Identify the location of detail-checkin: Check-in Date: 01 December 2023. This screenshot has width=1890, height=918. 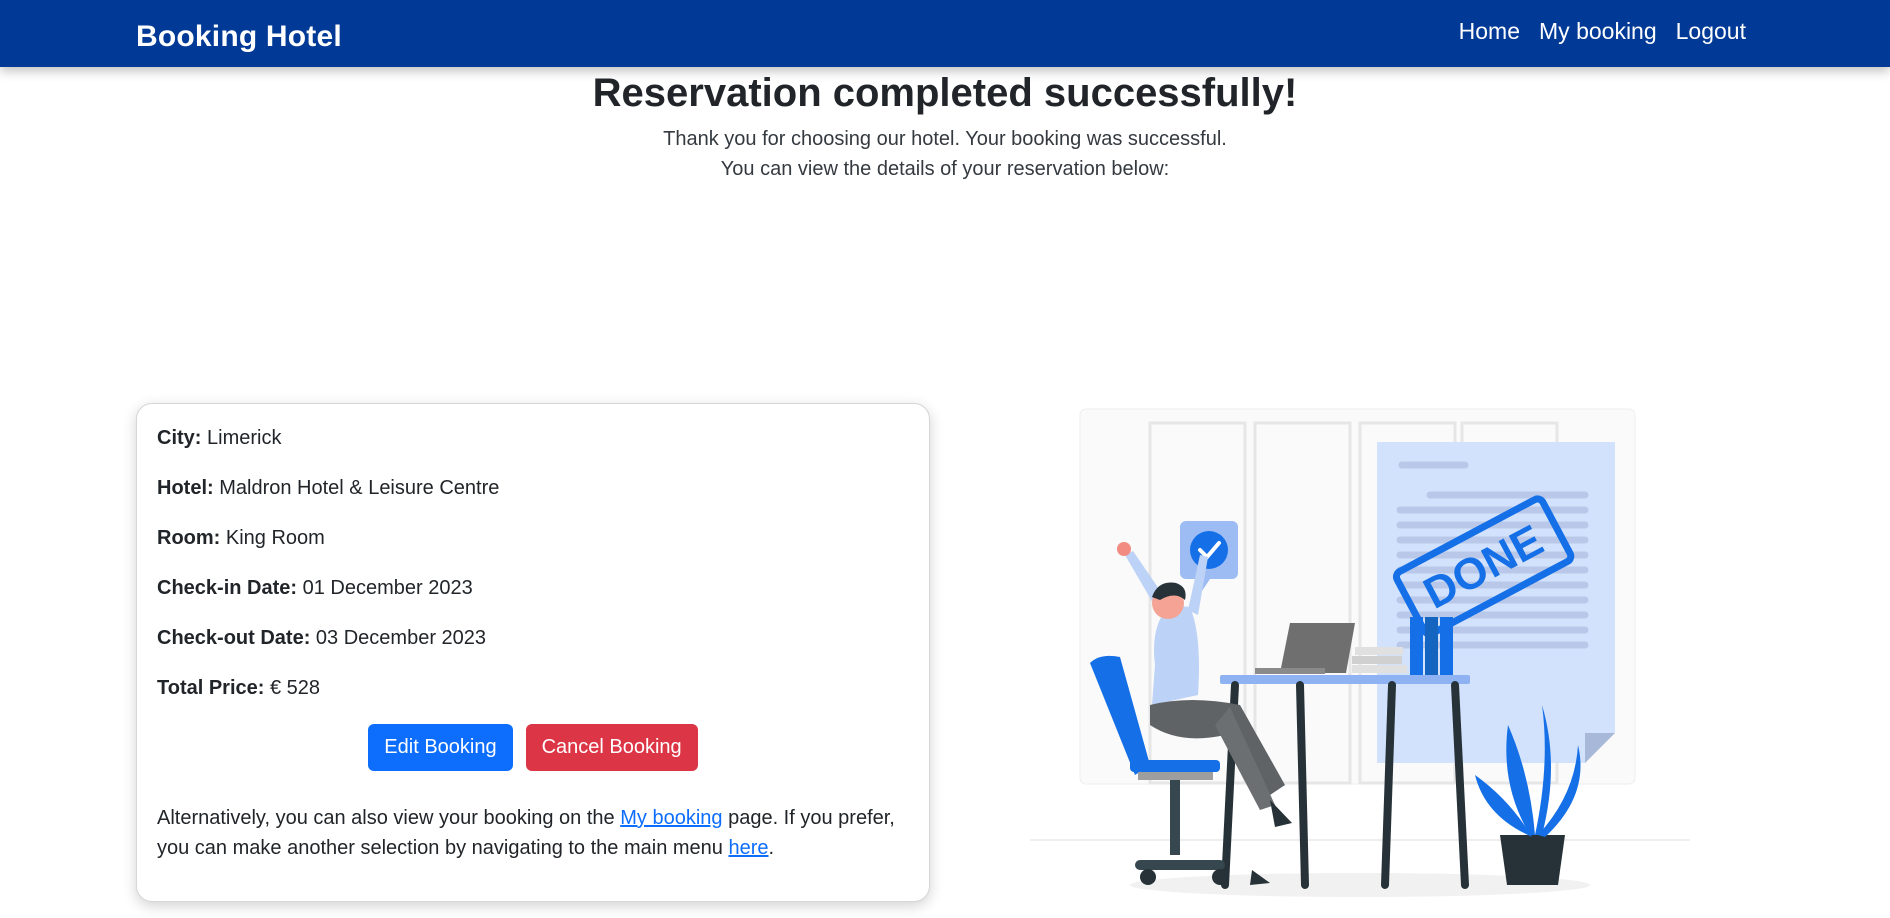
(533, 599).